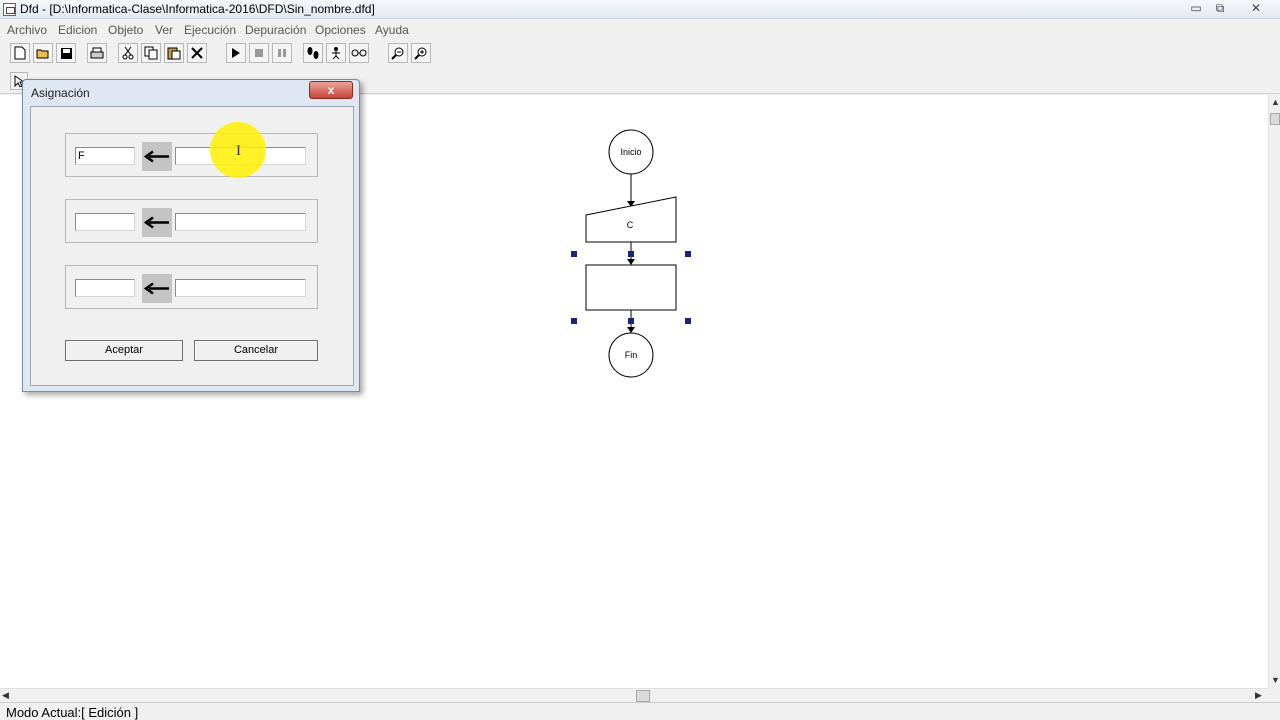  What do you see at coordinates (60, 93) in the screenshot?
I see `dialog-title: Asignación` at bounding box center [60, 93].